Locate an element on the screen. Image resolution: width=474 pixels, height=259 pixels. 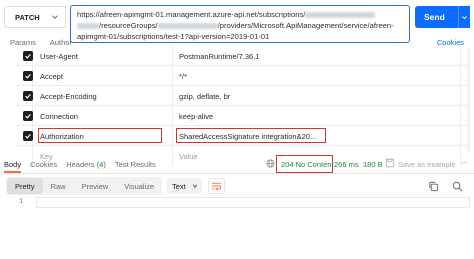
header-value: gzip, deflate, br is located at coordinates (204, 96).